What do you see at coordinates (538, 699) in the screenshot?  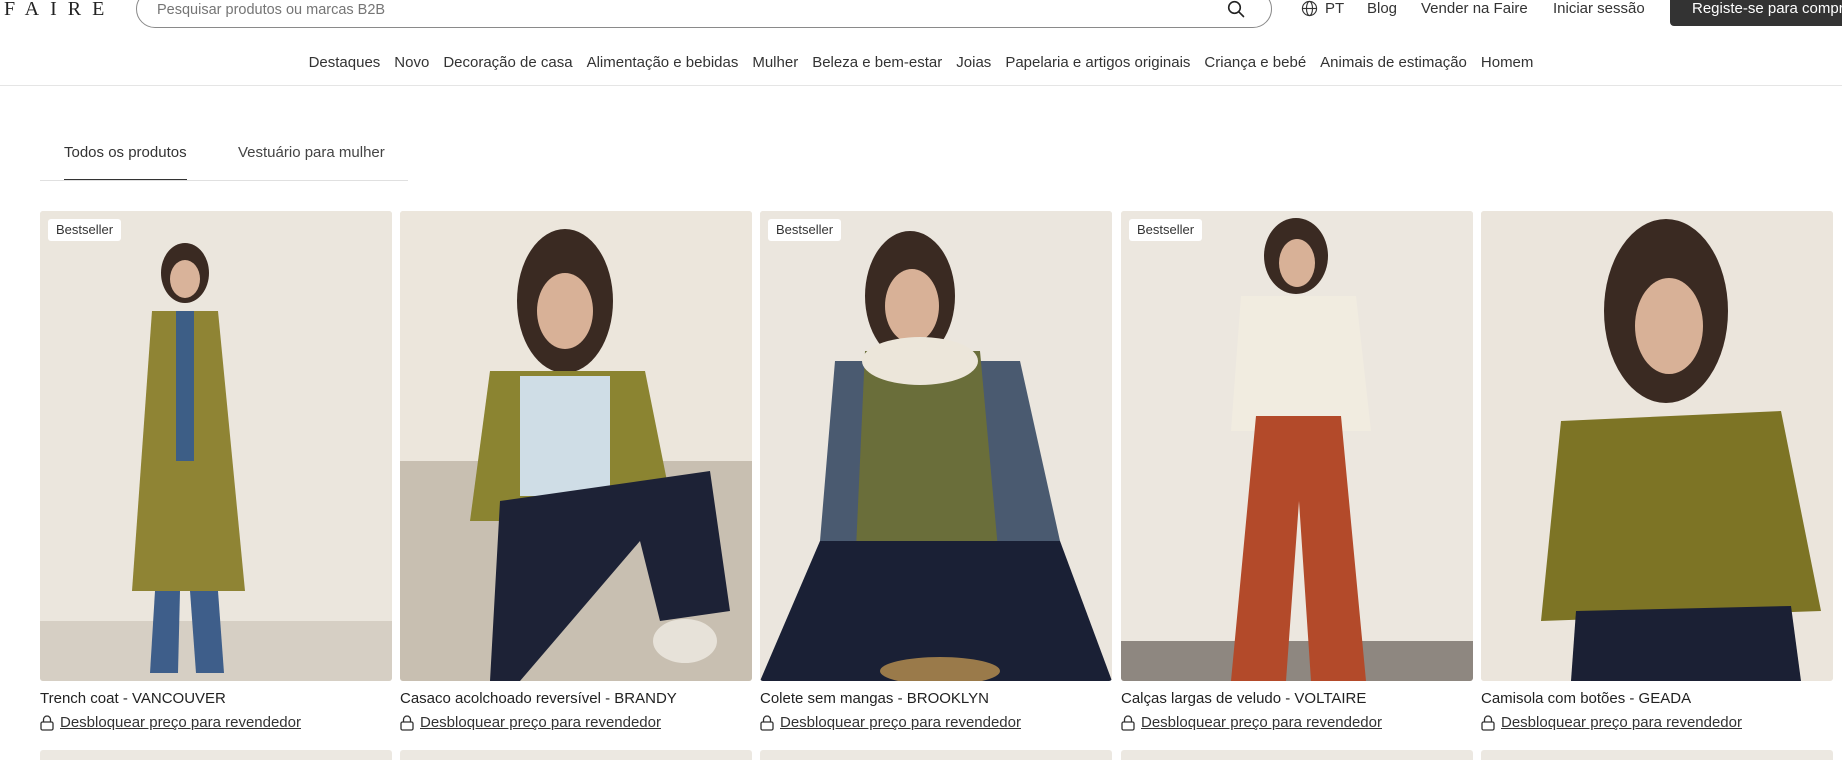 I see `product-name: Casaco acolchoado reversível - BRANDY` at bounding box center [538, 699].